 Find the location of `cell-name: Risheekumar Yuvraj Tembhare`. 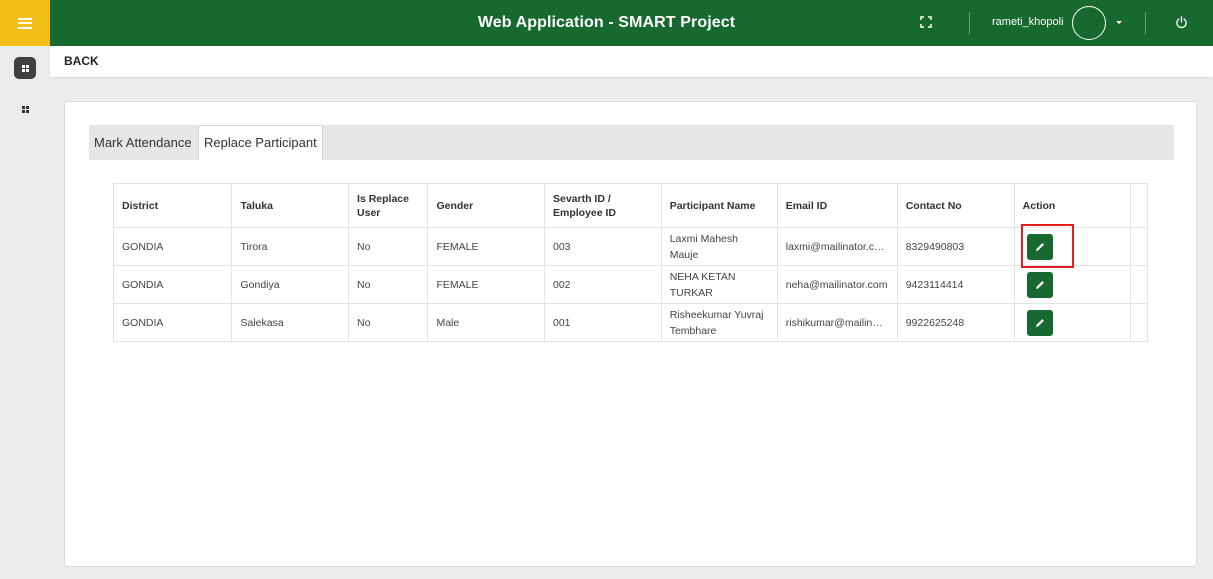

cell-name: Risheekumar Yuvraj Tembhare is located at coordinates (719, 322).